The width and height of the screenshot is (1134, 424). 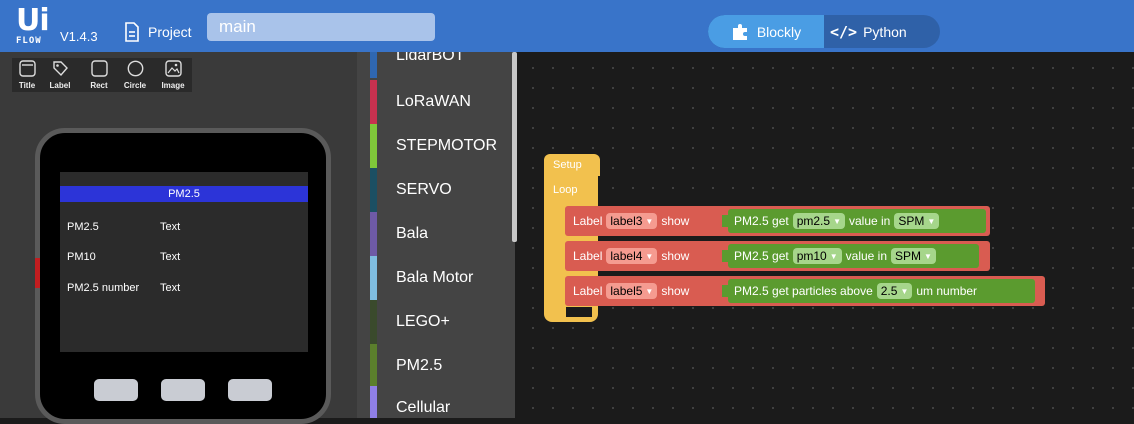 I want to click on param-dropdown: pm10 ▼, so click(x=817, y=256).